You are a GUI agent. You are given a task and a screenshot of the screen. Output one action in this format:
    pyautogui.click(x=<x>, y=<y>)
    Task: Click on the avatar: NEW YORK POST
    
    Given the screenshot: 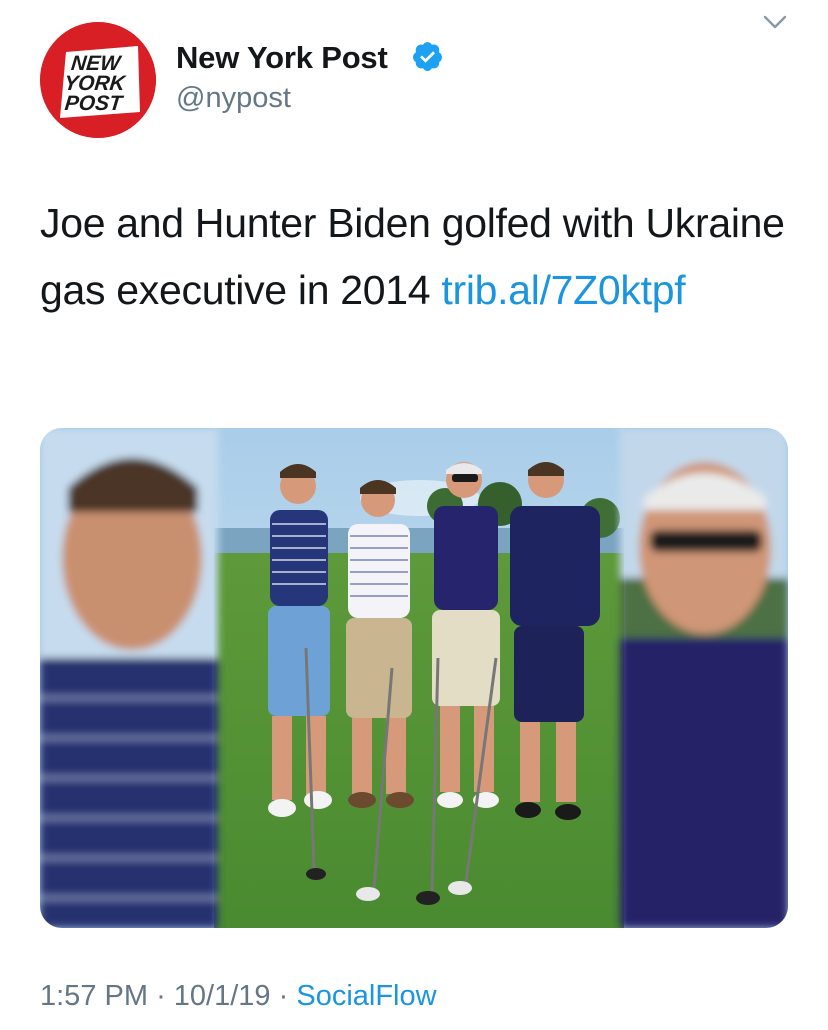 What is the action you would take?
    pyautogui.click(x=98, y=80)
    